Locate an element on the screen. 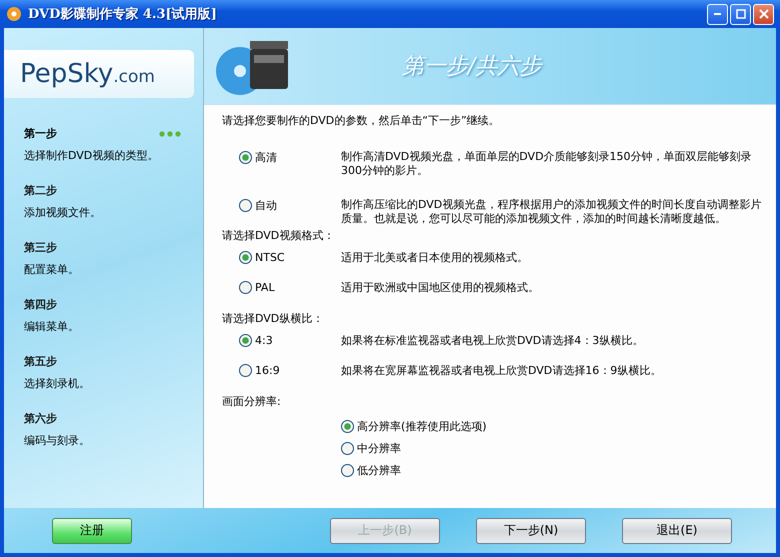 The height and width of the screenshot is (557, 780). close-button is located at coordinates (763, 14).